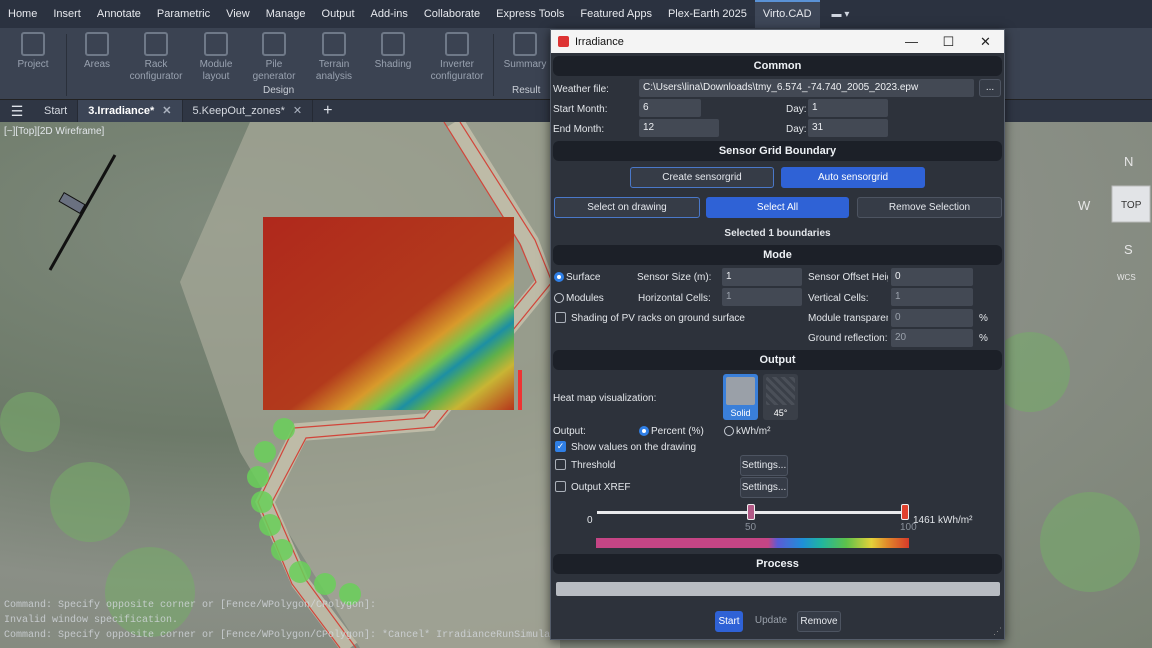 The image size is (1152, 648). Describe the element at coordinates (530, 14) in the screenshot. I see `ribbon-tab-express-tools: Express Tools` at that location.